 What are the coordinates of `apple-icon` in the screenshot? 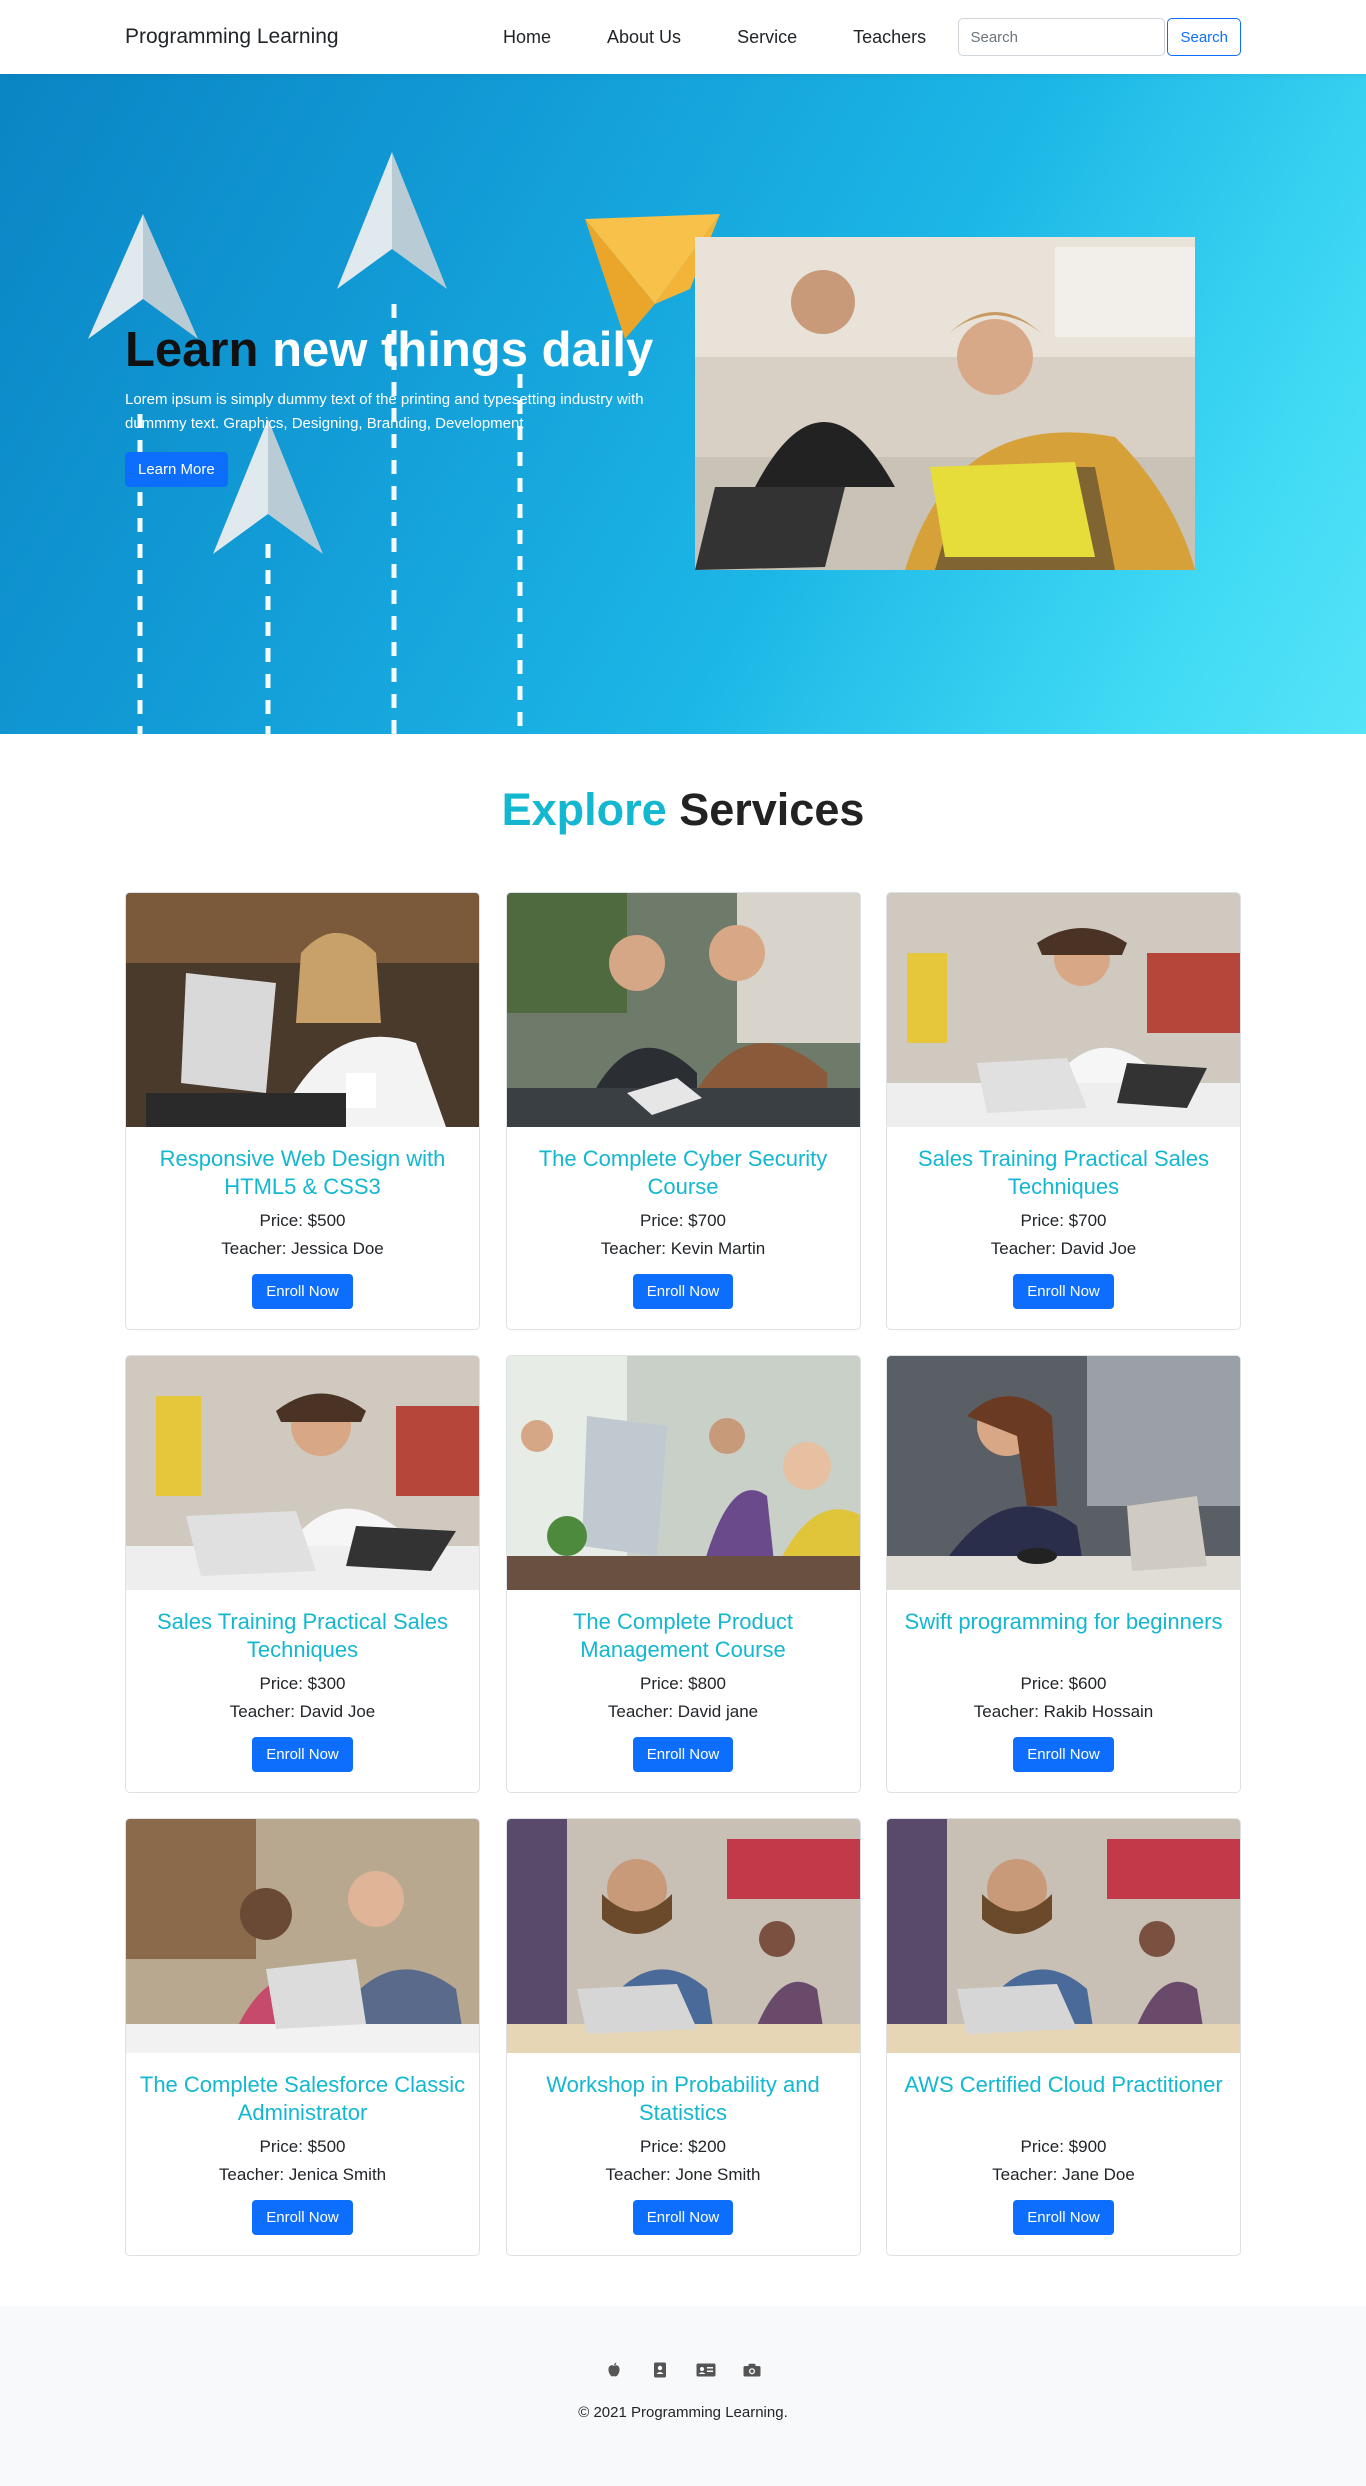 It's located at (614, 2370).